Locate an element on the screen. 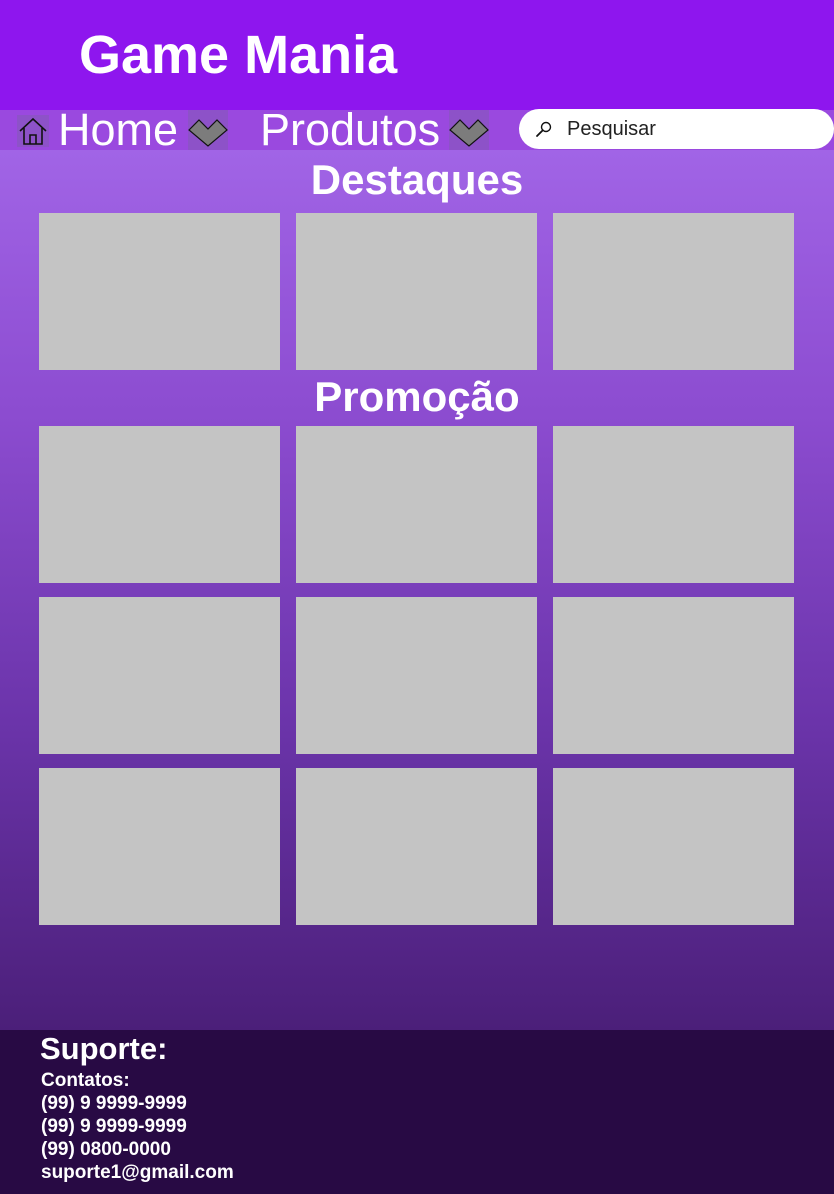 This screenshot has width=834, height=1194. nav-produtos-link: Produtos is located at coordinates (350, 129).